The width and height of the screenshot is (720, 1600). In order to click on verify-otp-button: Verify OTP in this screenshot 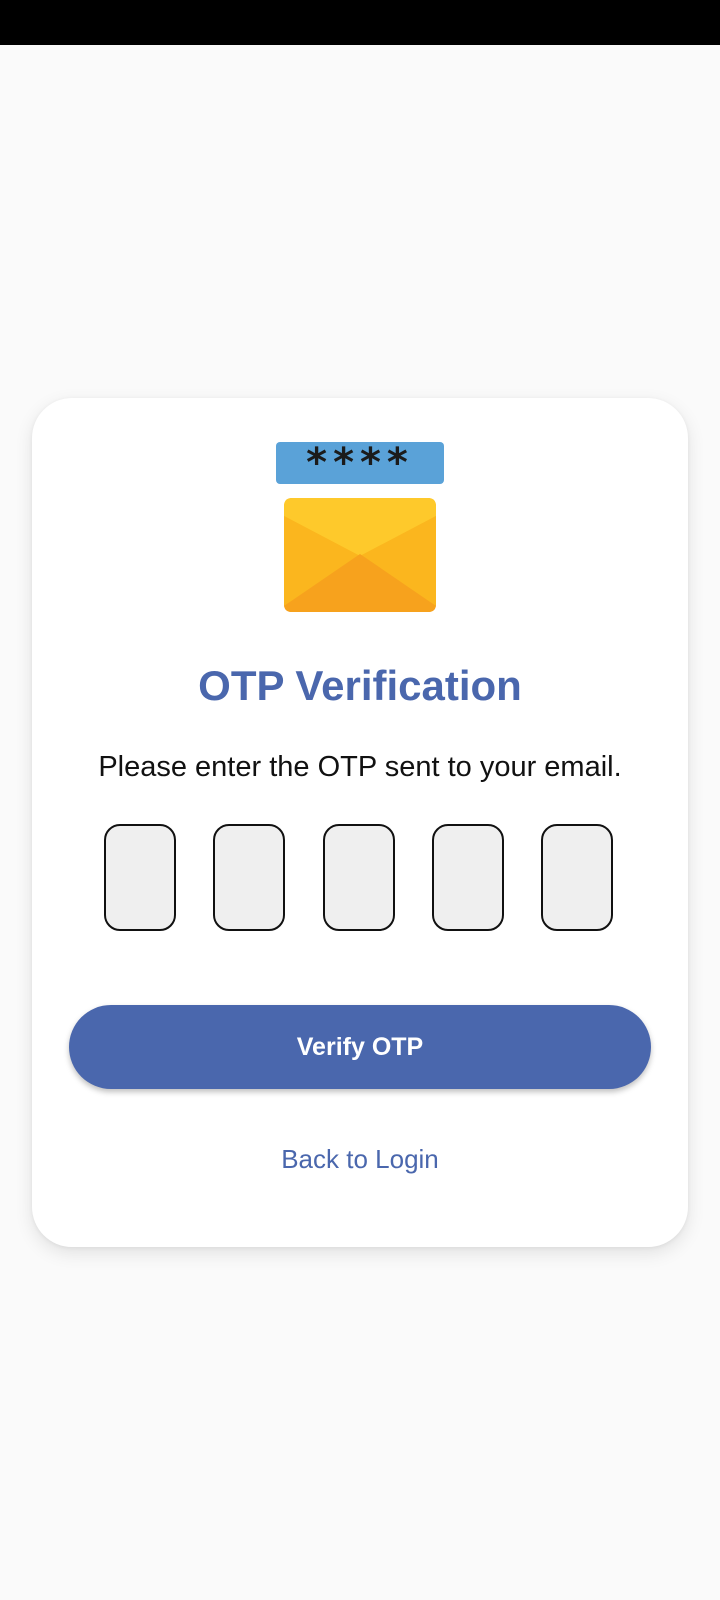, I will do `click(360, 1047)`.